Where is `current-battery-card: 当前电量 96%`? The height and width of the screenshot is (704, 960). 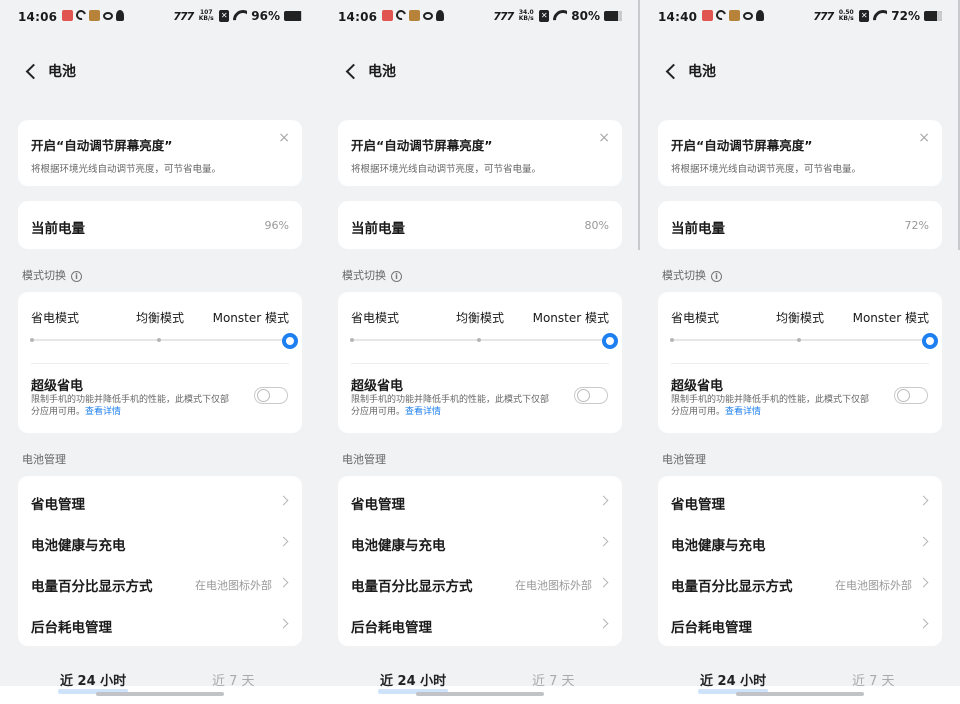
current-battery-card: 当前电量 96% is located at coordinates (160, 225).